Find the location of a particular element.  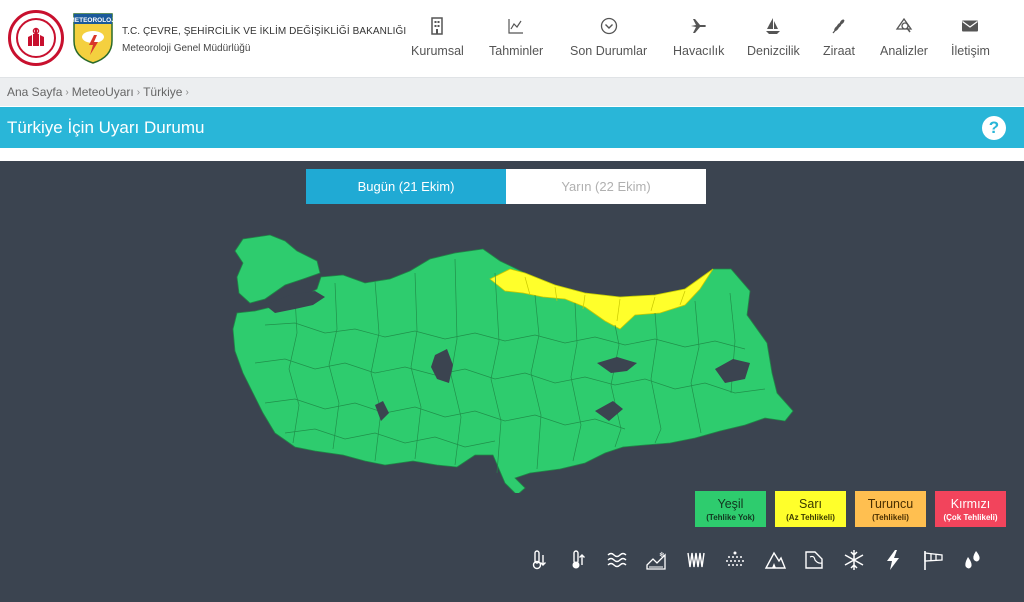

nav-analizler: Analizler is located at coordinates (904, 40).